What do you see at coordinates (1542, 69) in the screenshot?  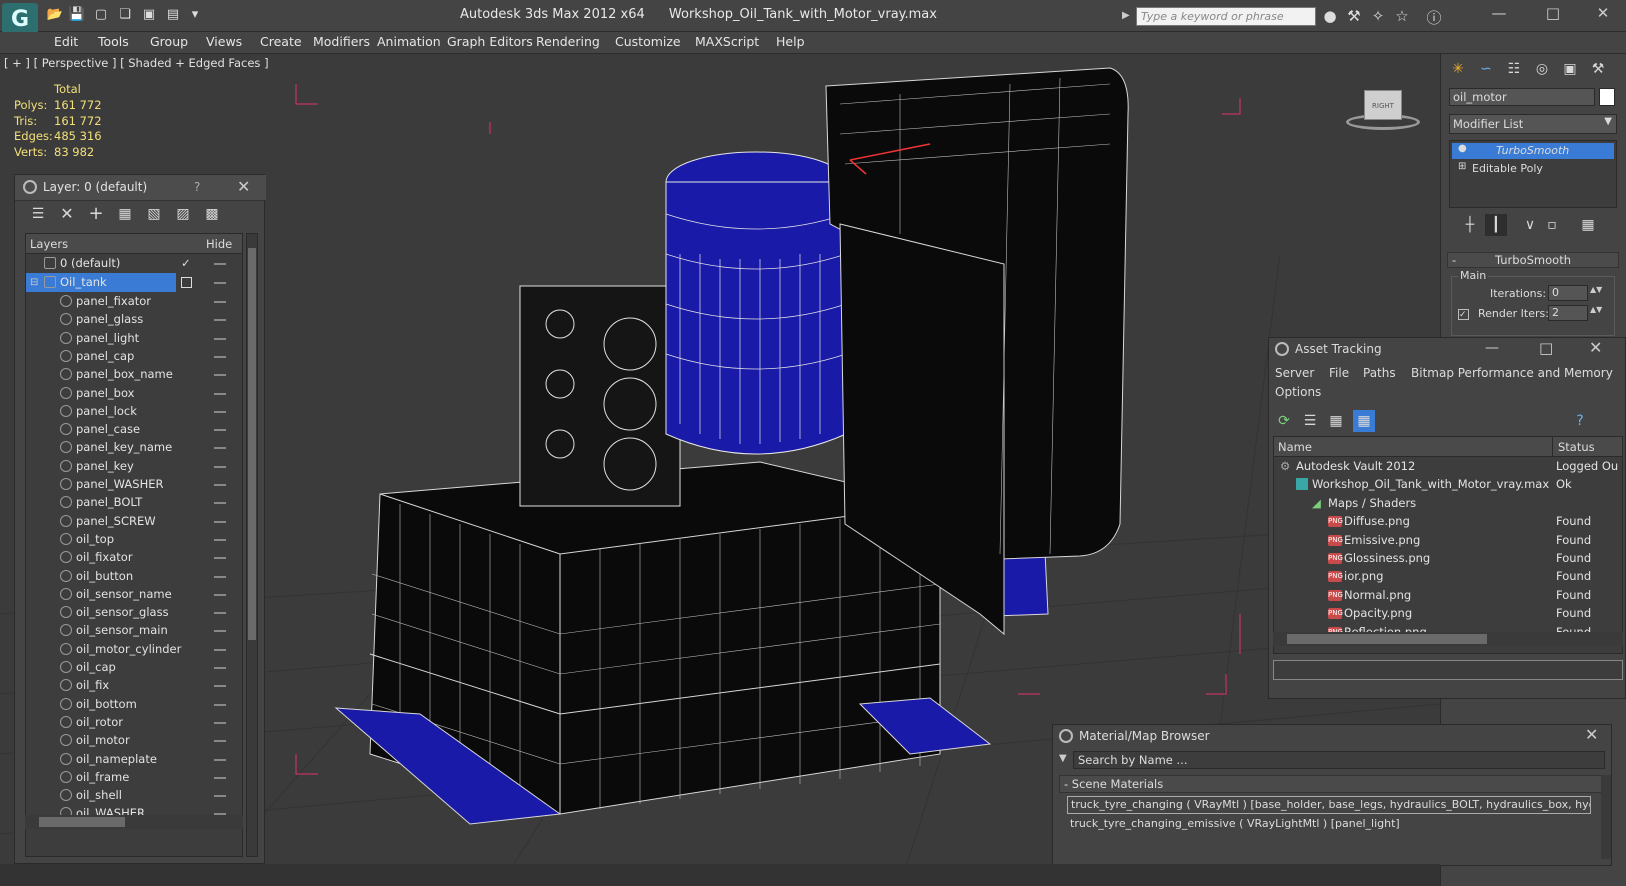 I see `motion-tab-icon: ◎` at bounding box center [1542, 69].